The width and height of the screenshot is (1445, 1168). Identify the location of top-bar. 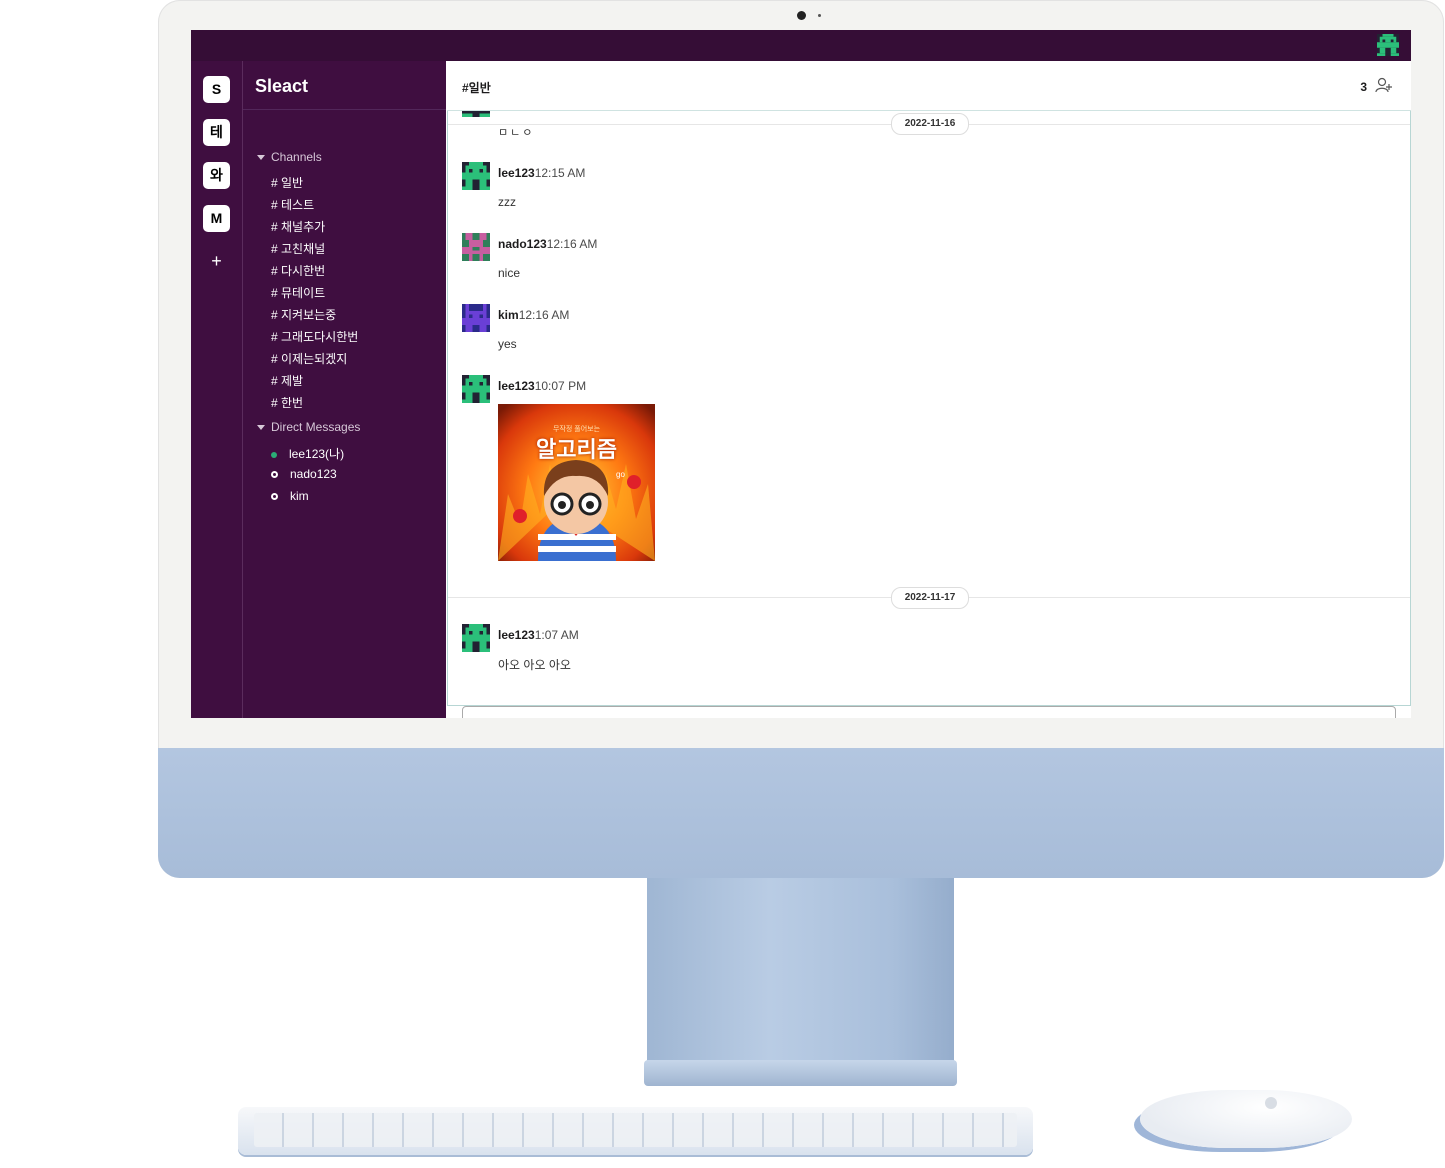
(801, 45).